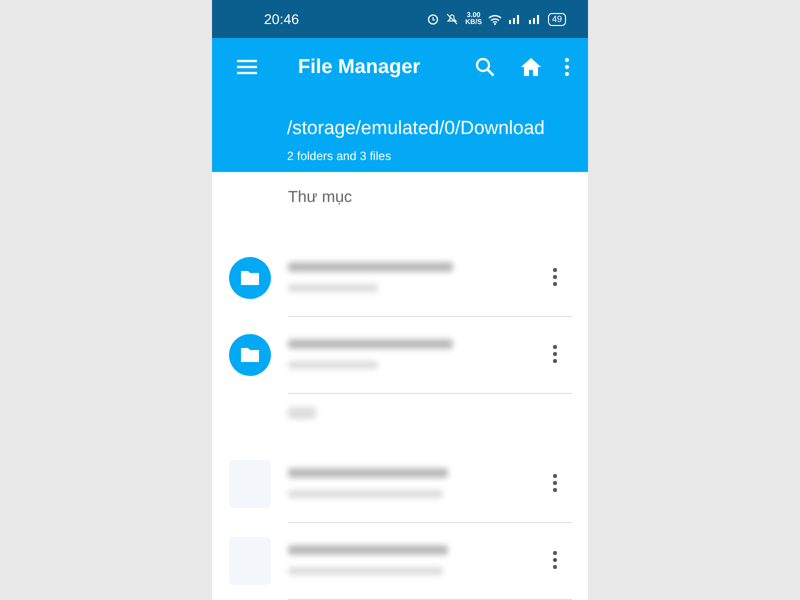  Describe the element at coordinates (531, 67) in the screenshot. I see `home-button` at that location.